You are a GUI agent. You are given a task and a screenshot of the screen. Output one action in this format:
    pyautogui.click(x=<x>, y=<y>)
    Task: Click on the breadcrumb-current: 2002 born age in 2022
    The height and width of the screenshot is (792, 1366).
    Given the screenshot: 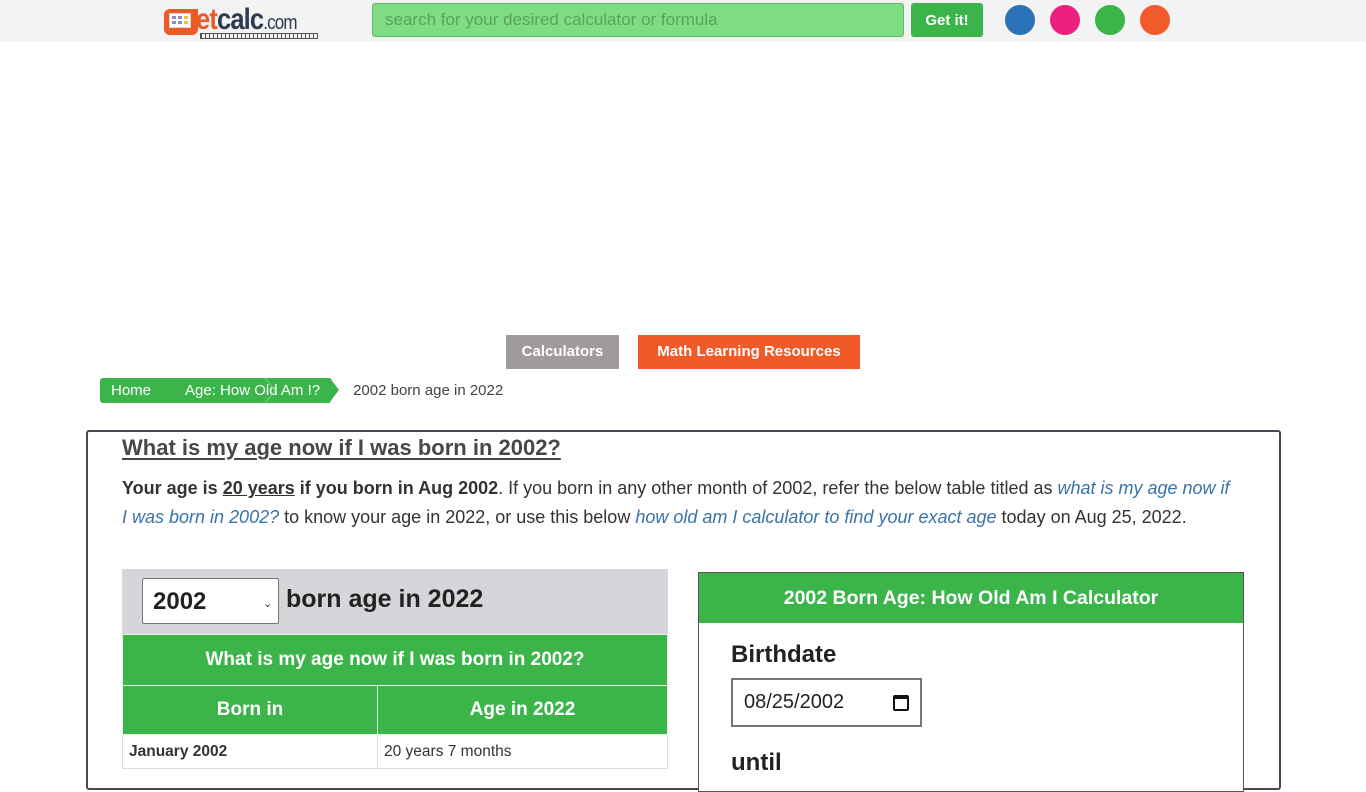 What is the action you would take?
    pyautogui.click(x=428, y=390)
    